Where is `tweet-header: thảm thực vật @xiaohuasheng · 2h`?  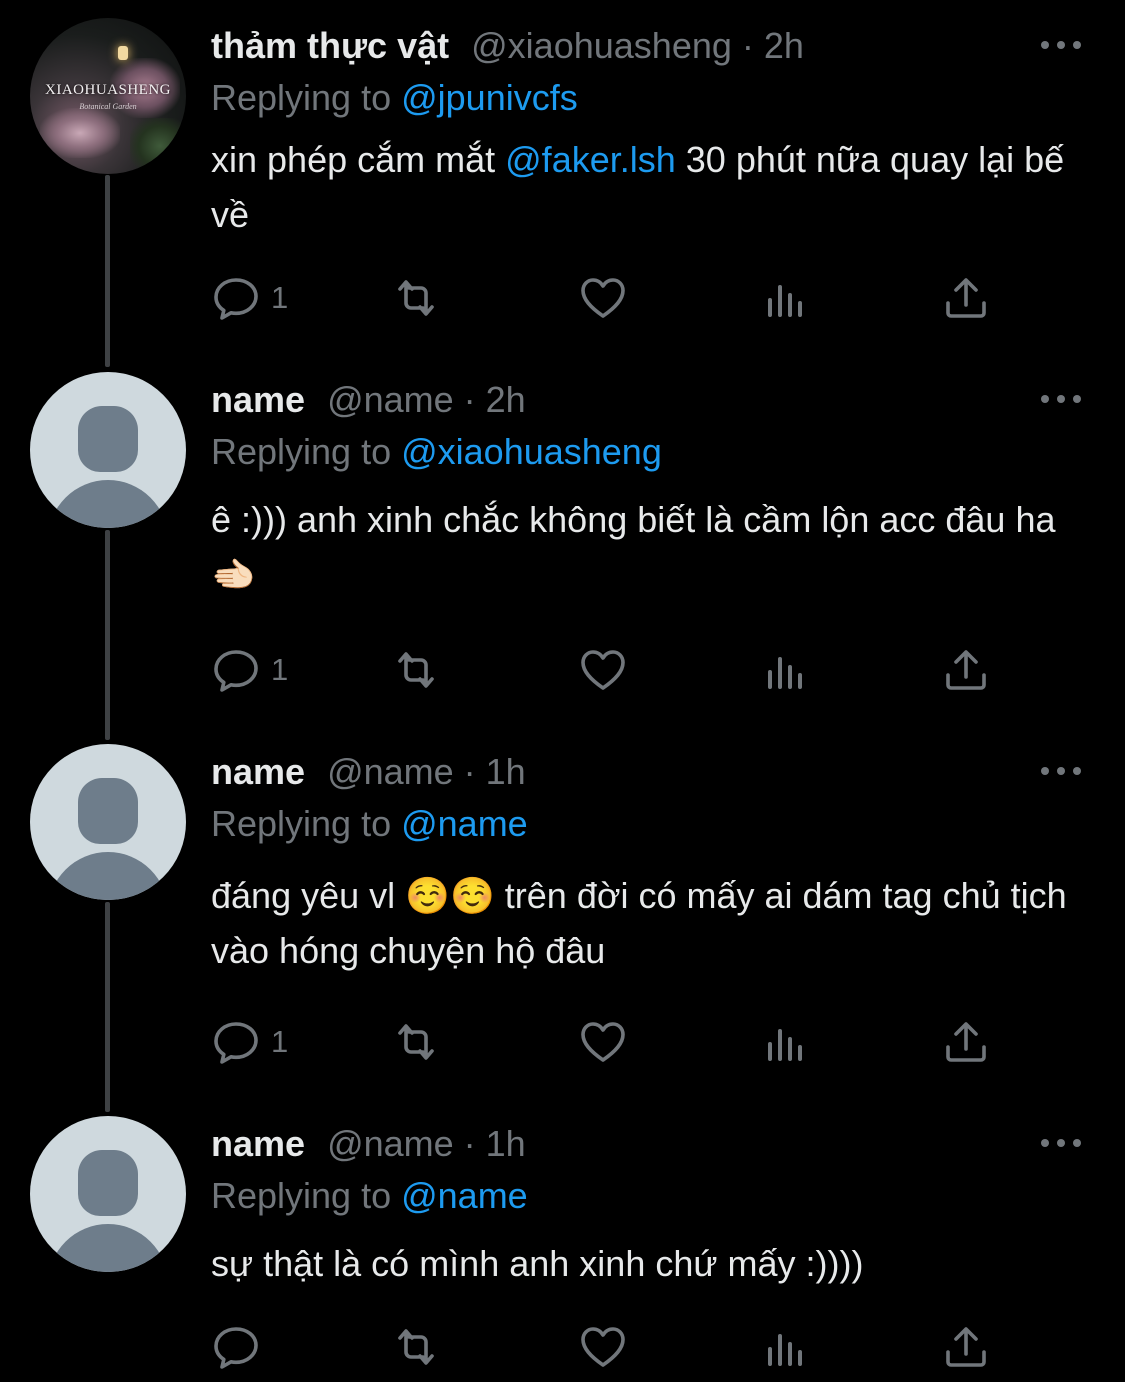
tweet-header: thảm thực vật @xiaohuasheng · 2h is located at coordinates (648, 46).